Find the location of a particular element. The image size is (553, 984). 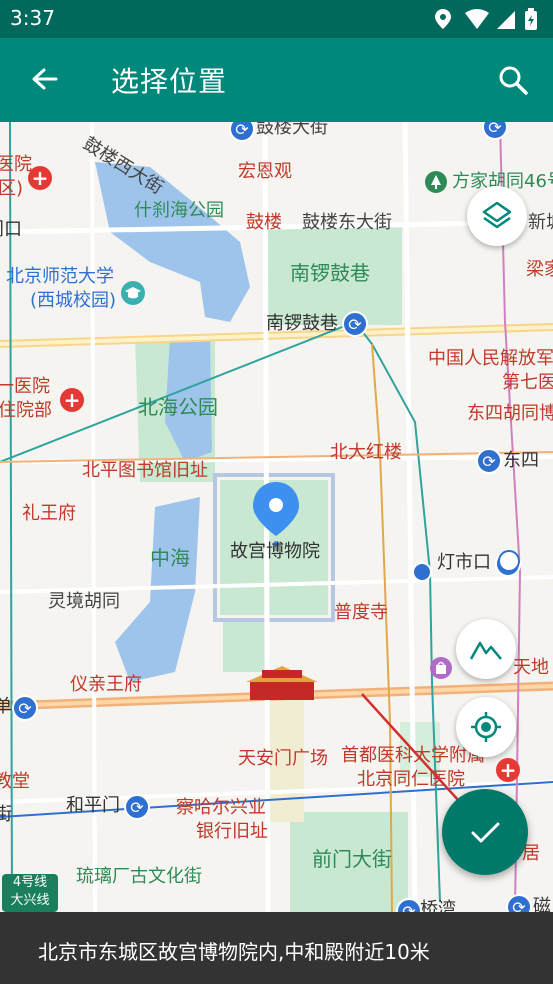

location-status-icon is located at coordinates (443, 19).